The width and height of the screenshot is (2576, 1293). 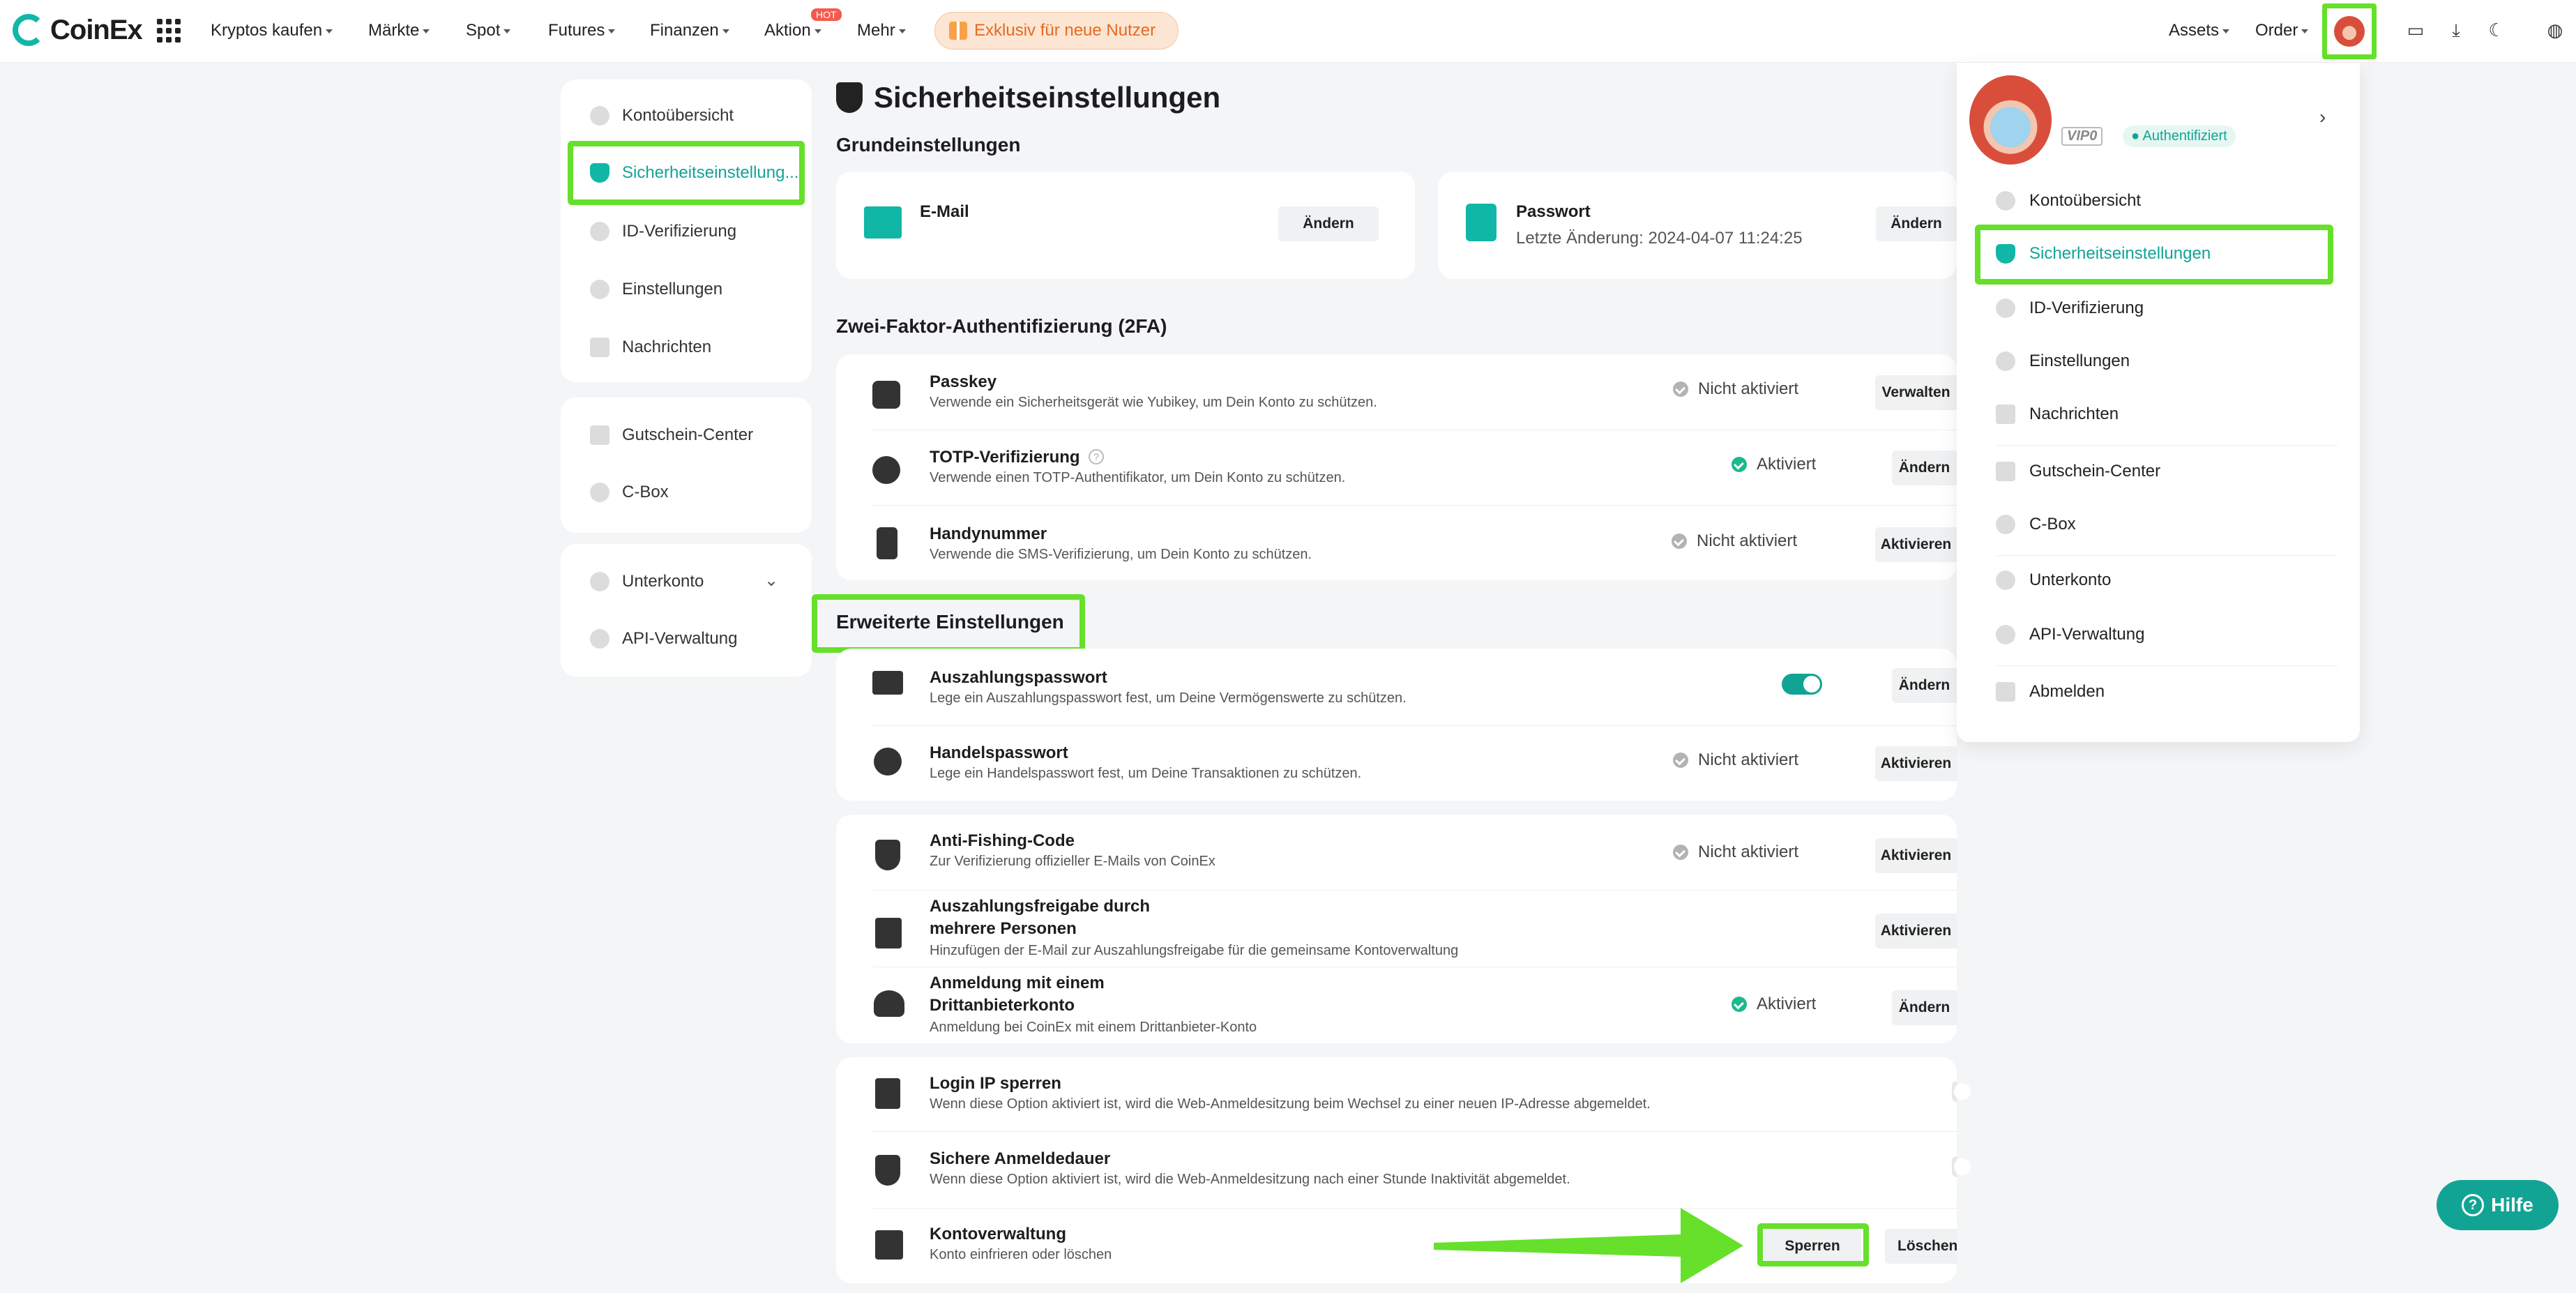 I want to click on promo-new-users-button: Exklusiv für neue Nutzer, so click(x=1056, y=31).